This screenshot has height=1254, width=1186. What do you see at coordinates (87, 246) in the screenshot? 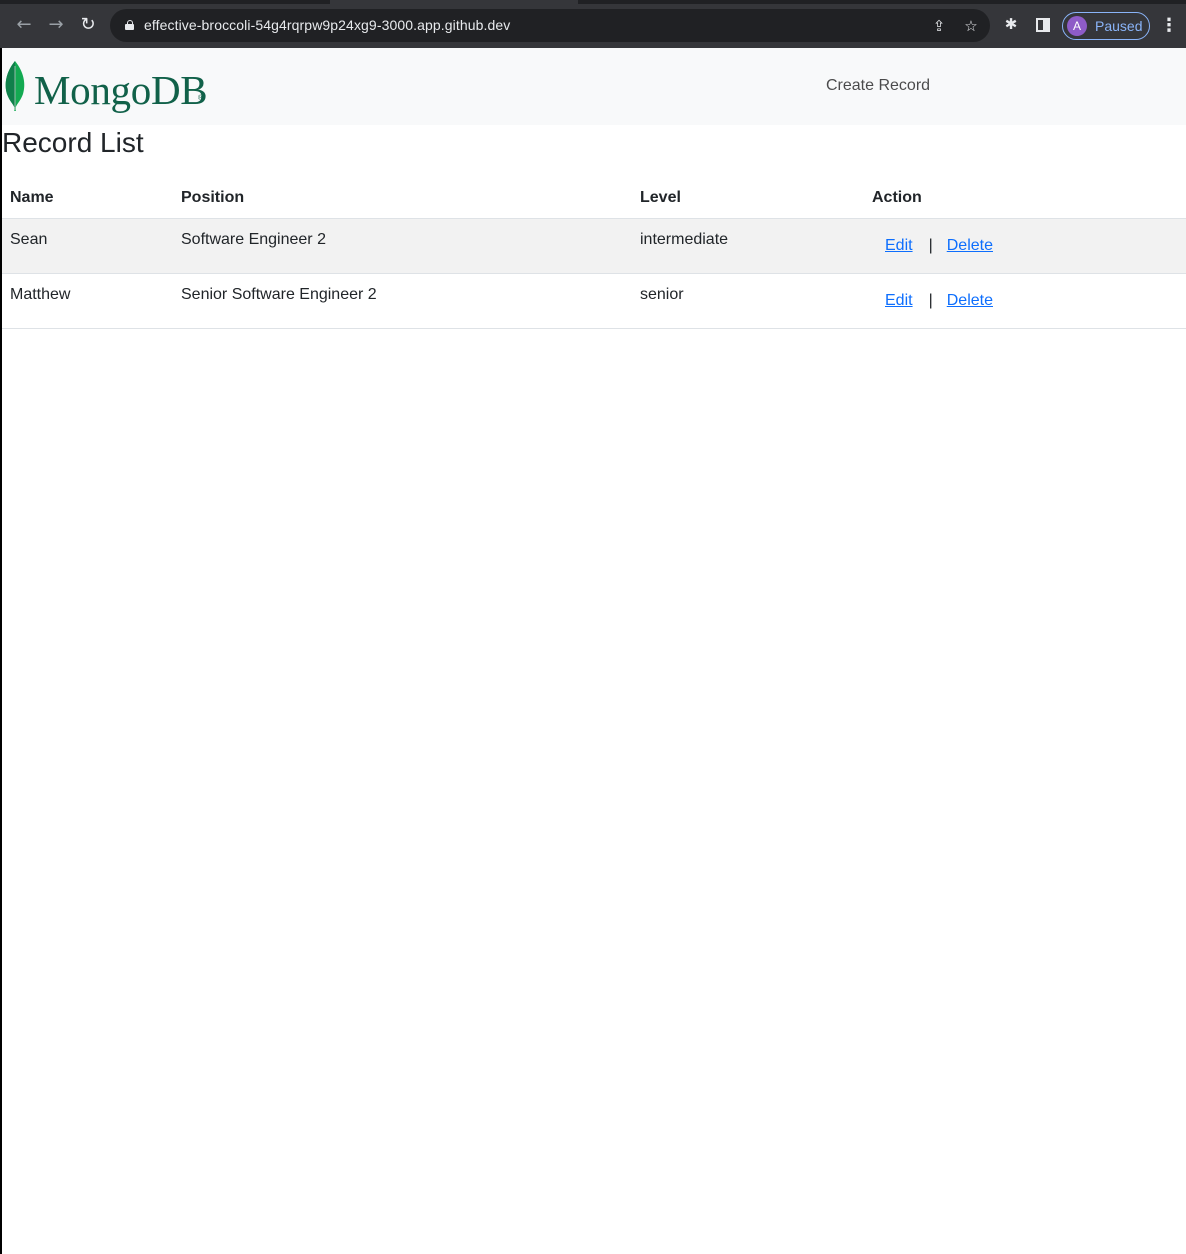
I see `cell-name: Sean` at bounding box center [87, 246].